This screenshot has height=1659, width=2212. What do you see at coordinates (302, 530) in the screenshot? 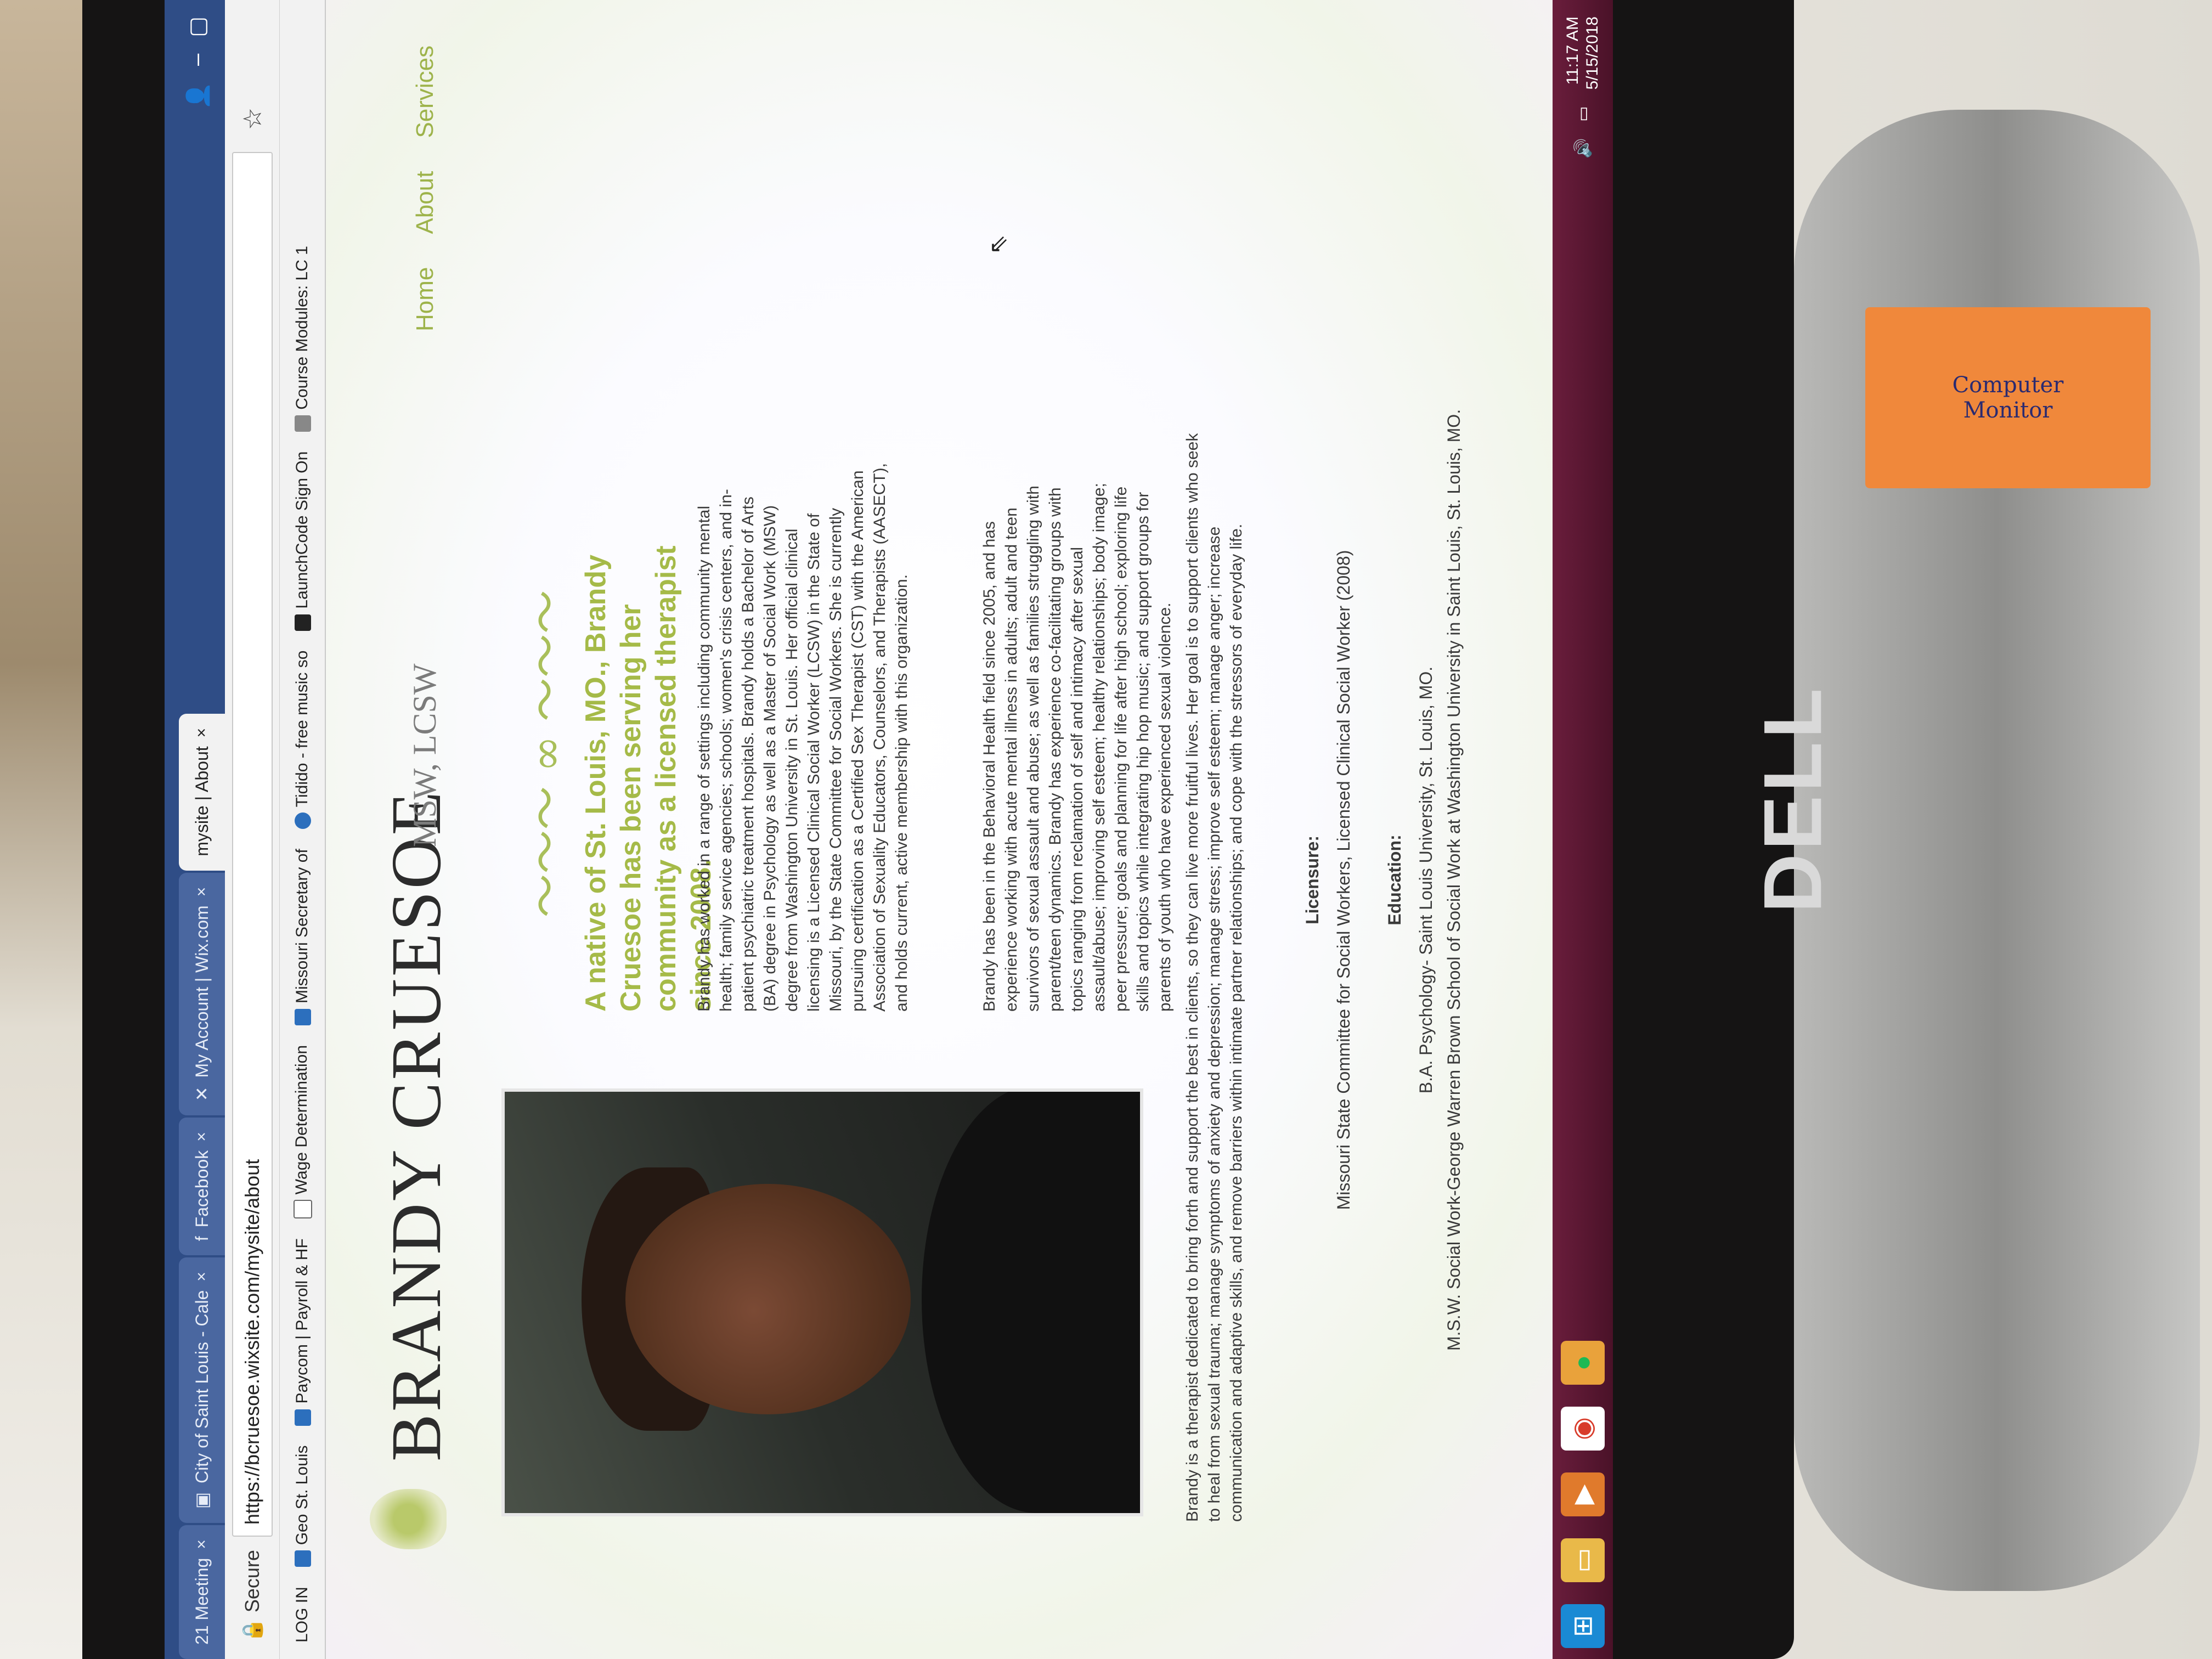
I see `bookmark-label: LaunchCode Sign On` at bounding box center [302, 530].